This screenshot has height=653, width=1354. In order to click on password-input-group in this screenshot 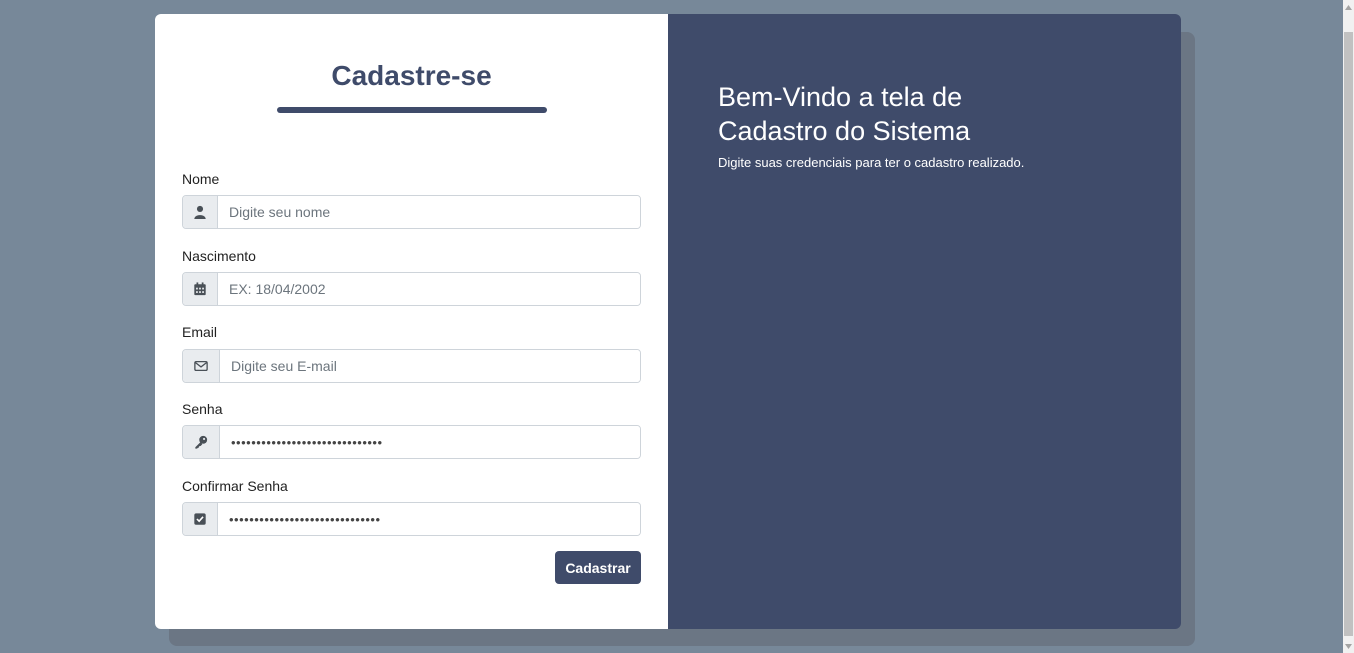, I will do `click(411, 442)`.